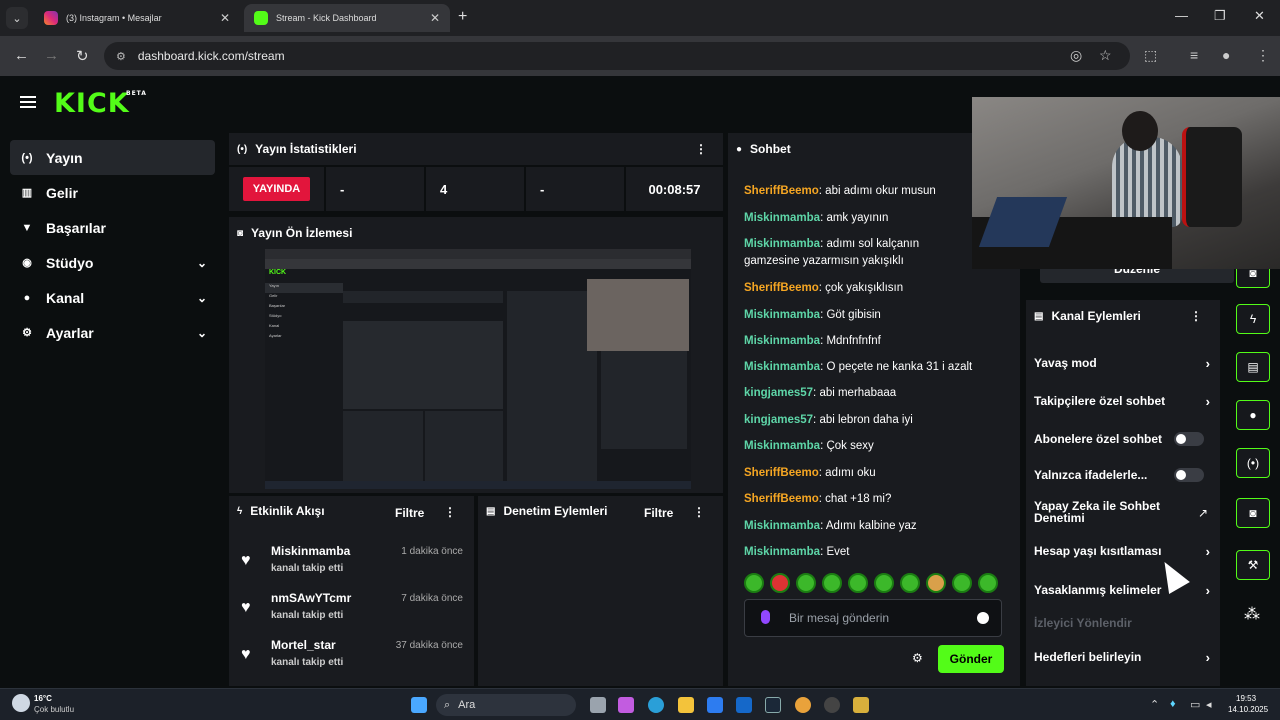 The image size is (1280, 720). What do you see at coordinates (112, 332) in the screenshot?
I see `sidebar-item-ayarlar: ⚙ Ayarlar ⌄` at bounding box center [112, 332].